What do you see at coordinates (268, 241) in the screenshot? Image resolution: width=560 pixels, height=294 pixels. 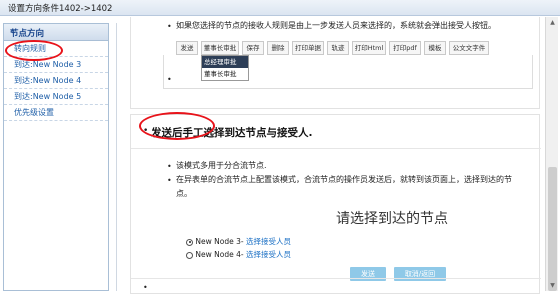 I see `node3-select-link: 选择接受人员` at bounding box center [268, 241].